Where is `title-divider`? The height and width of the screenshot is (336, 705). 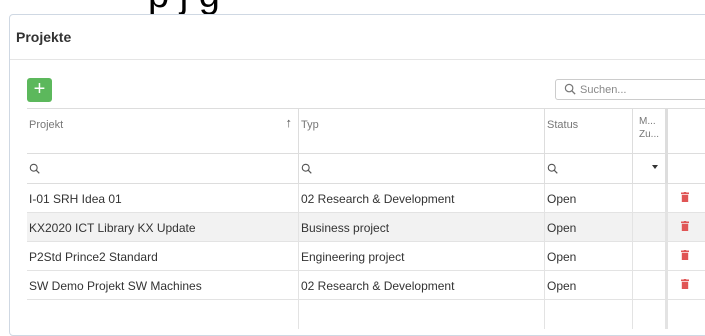
title-divider is located at coordinates (357, 59).